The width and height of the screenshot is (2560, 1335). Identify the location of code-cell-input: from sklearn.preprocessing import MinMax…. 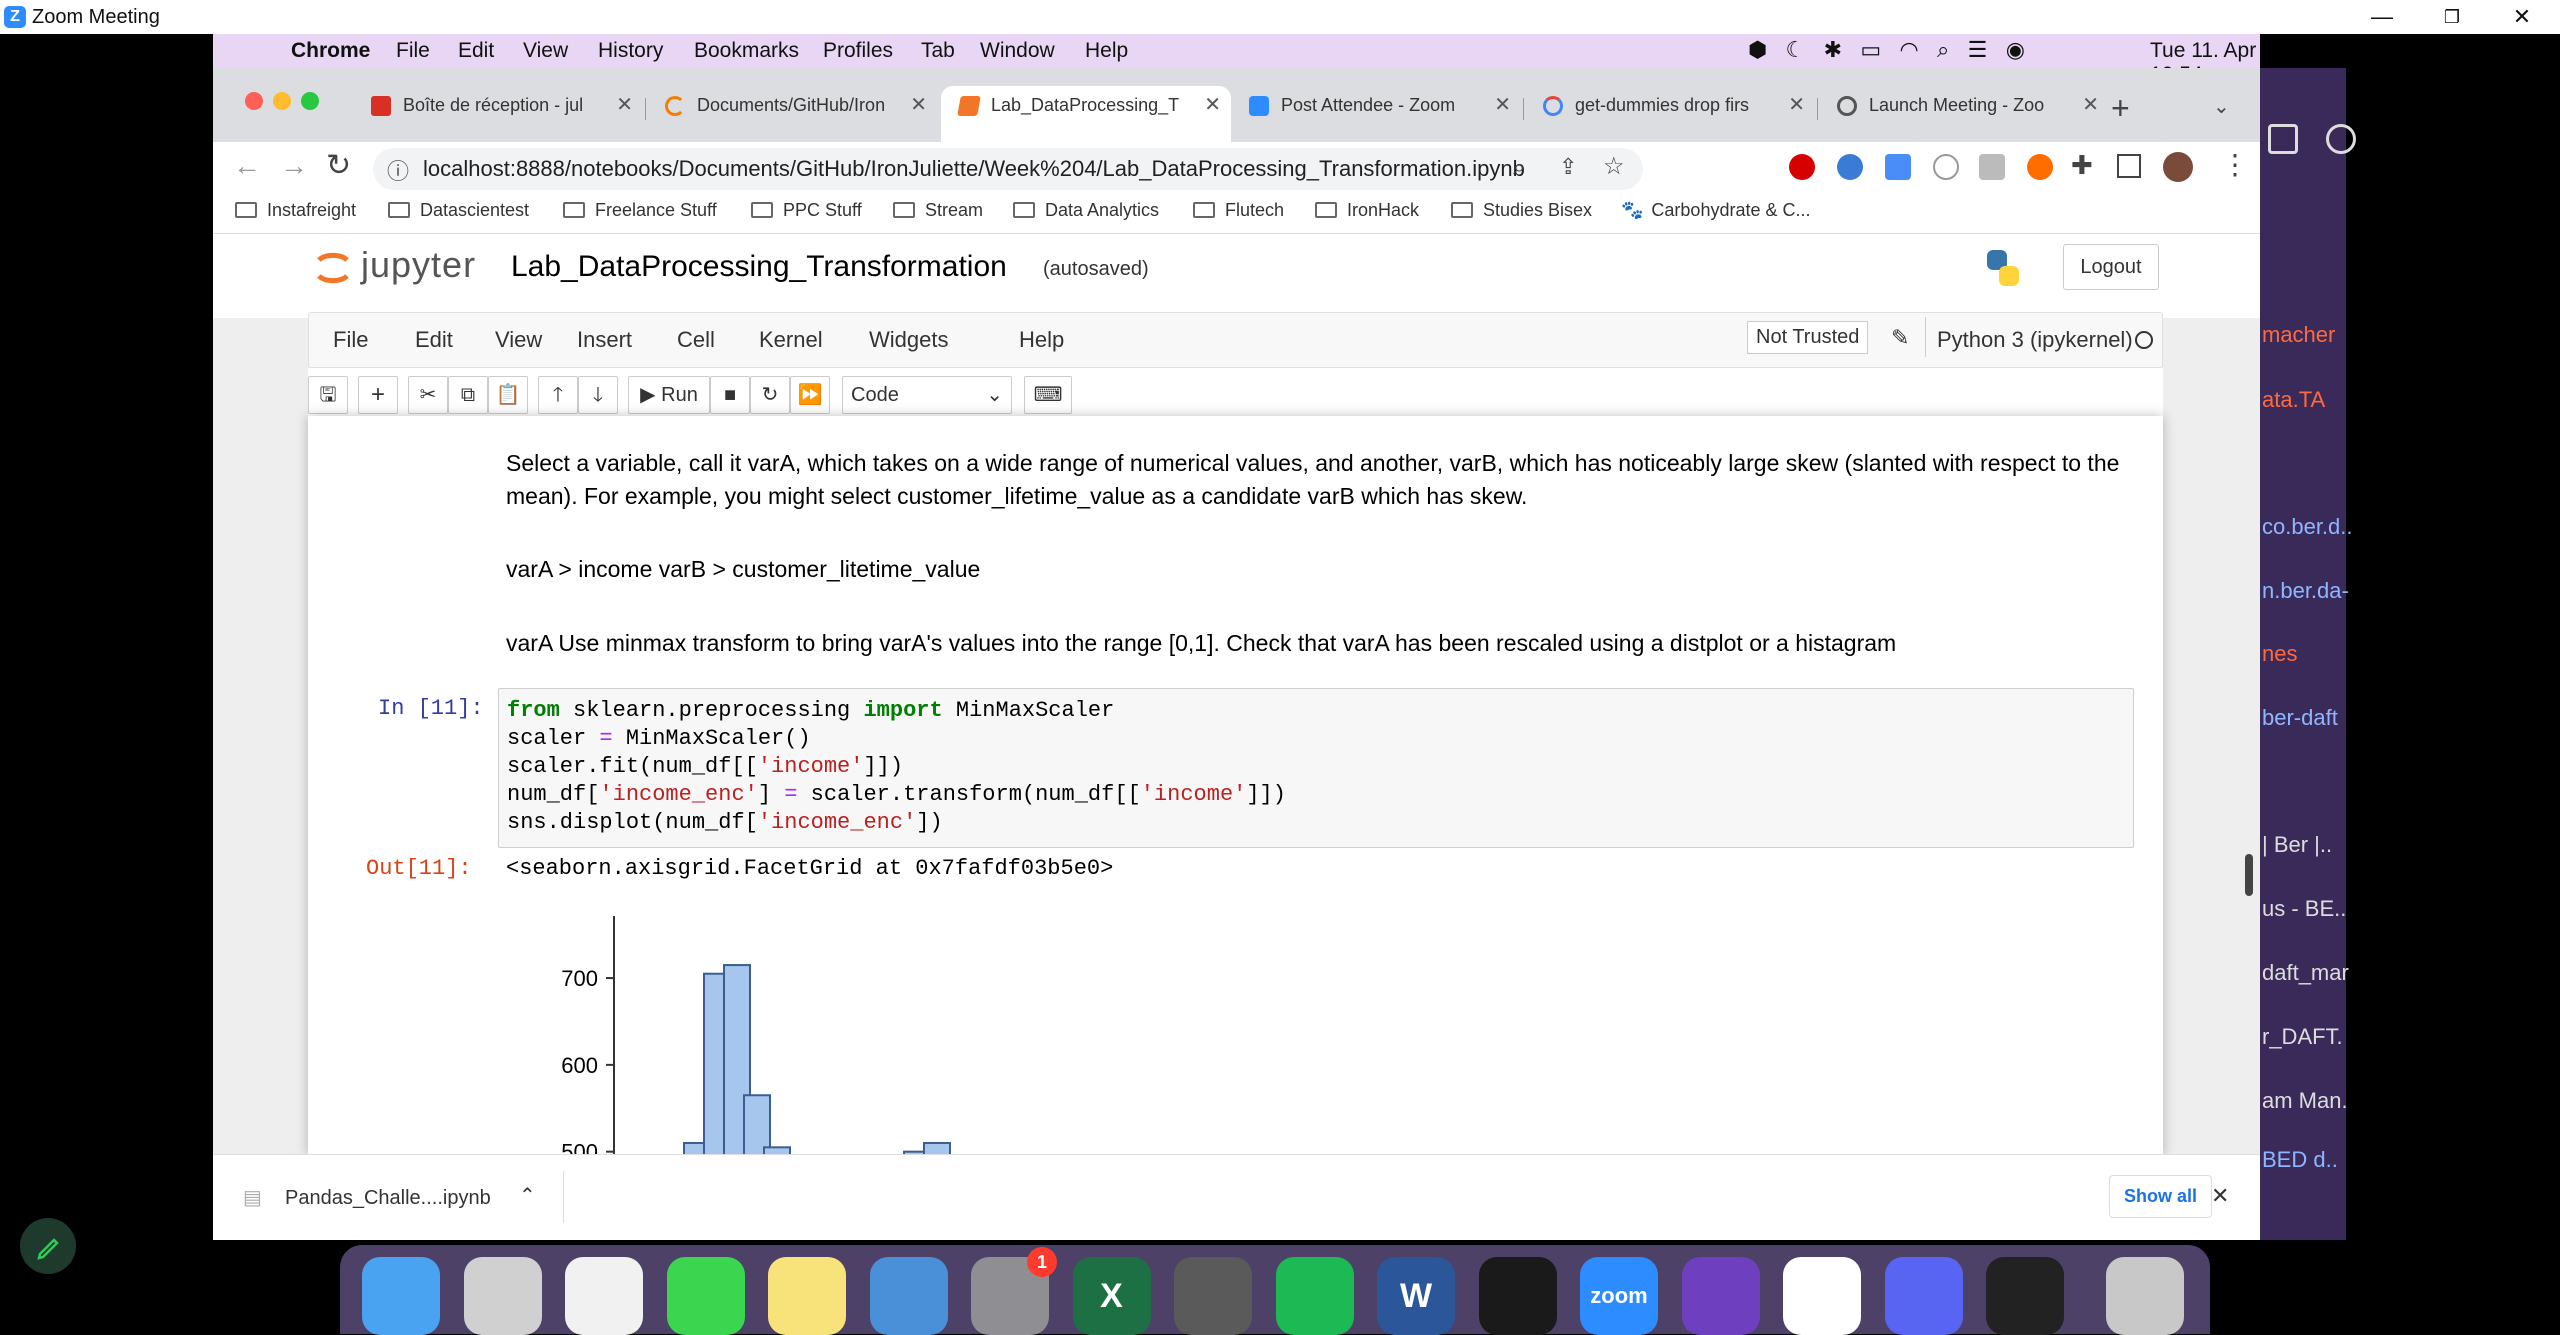
(1316, 768).